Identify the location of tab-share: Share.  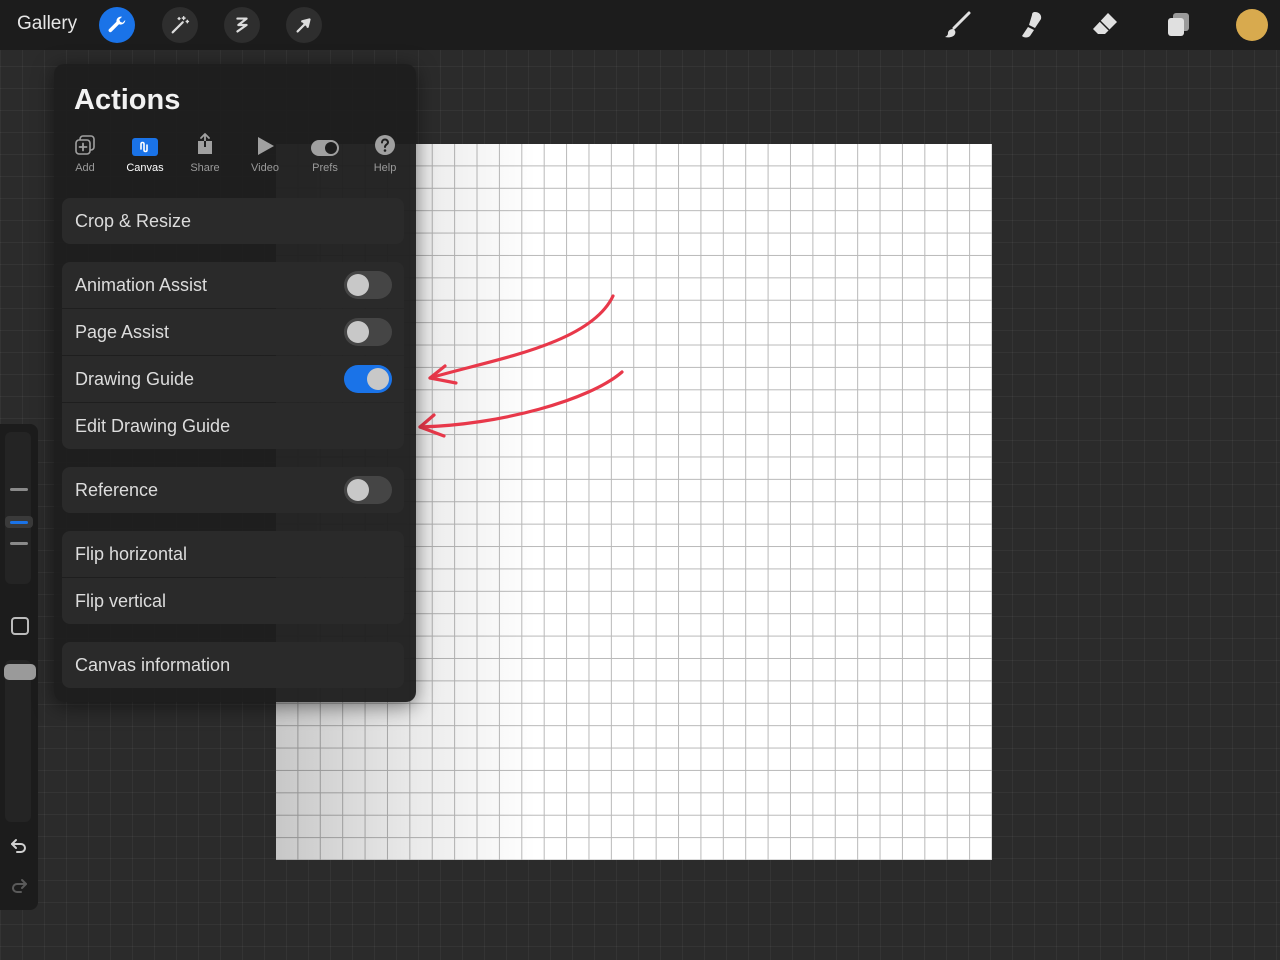
(205, 152).